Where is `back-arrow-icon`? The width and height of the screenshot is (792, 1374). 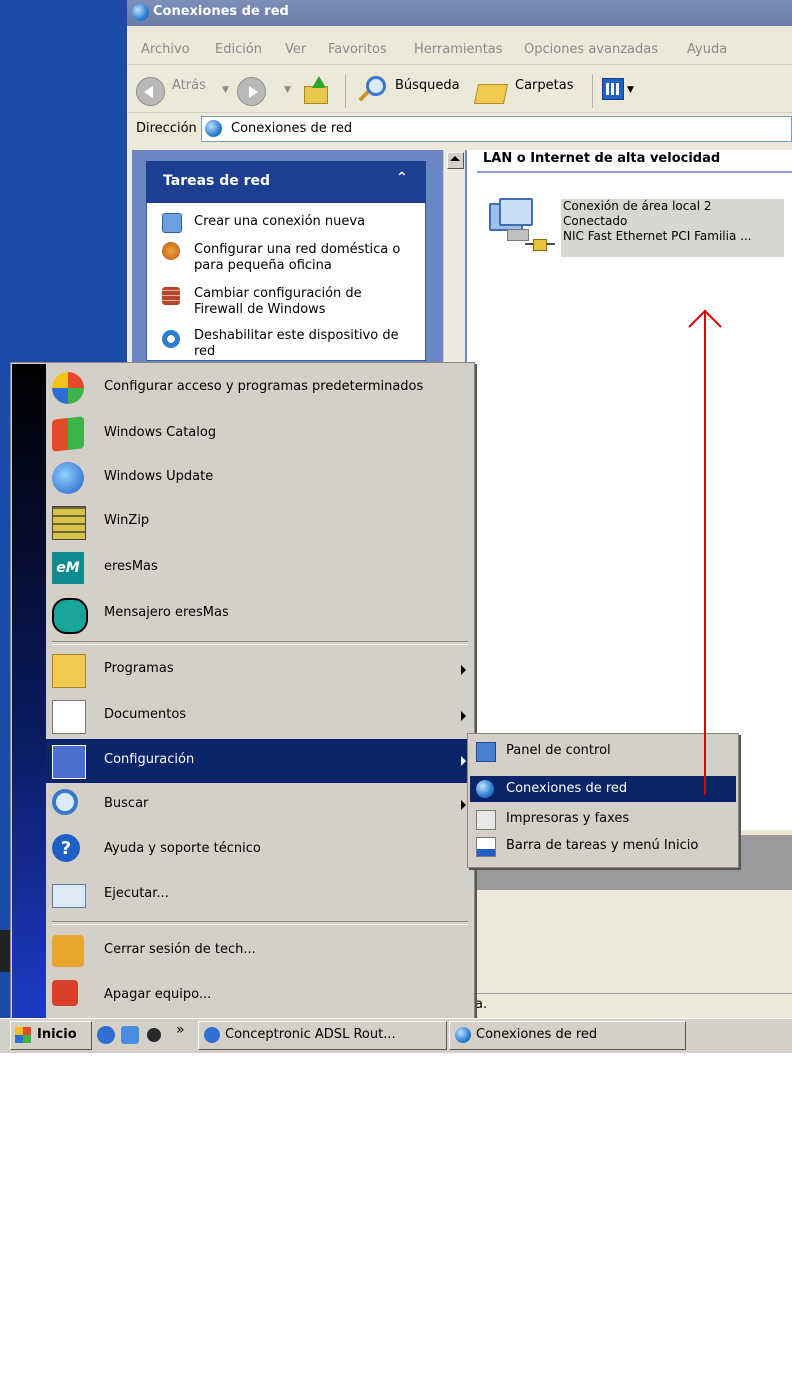
back-arrow-icon is located at coordinates (150, 91).